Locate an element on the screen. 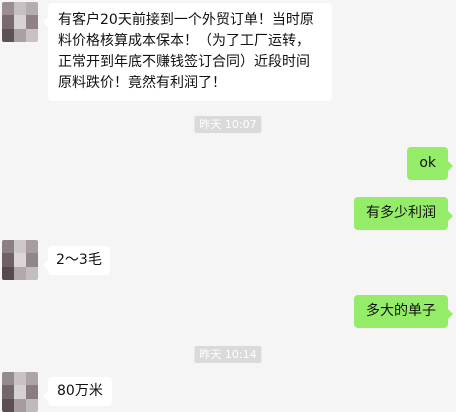  outgoing-message-bubble: ok is located at coordinates (430, 163).